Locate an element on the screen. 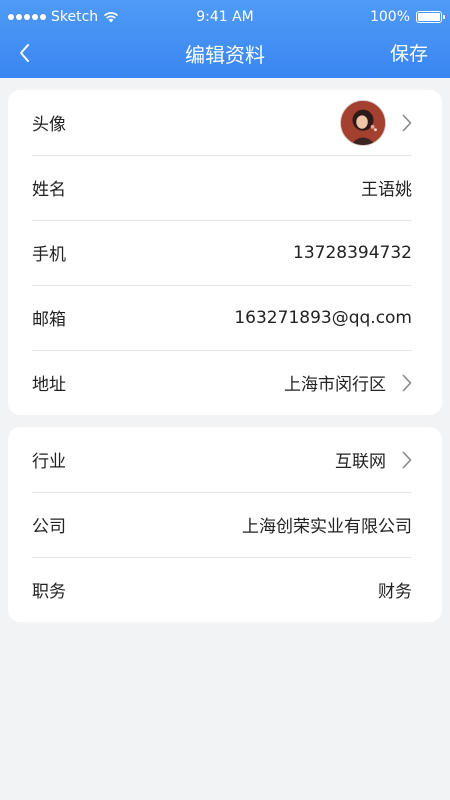  address-row: 地址 上海市闵行区 is located at coordinates (225, 382).